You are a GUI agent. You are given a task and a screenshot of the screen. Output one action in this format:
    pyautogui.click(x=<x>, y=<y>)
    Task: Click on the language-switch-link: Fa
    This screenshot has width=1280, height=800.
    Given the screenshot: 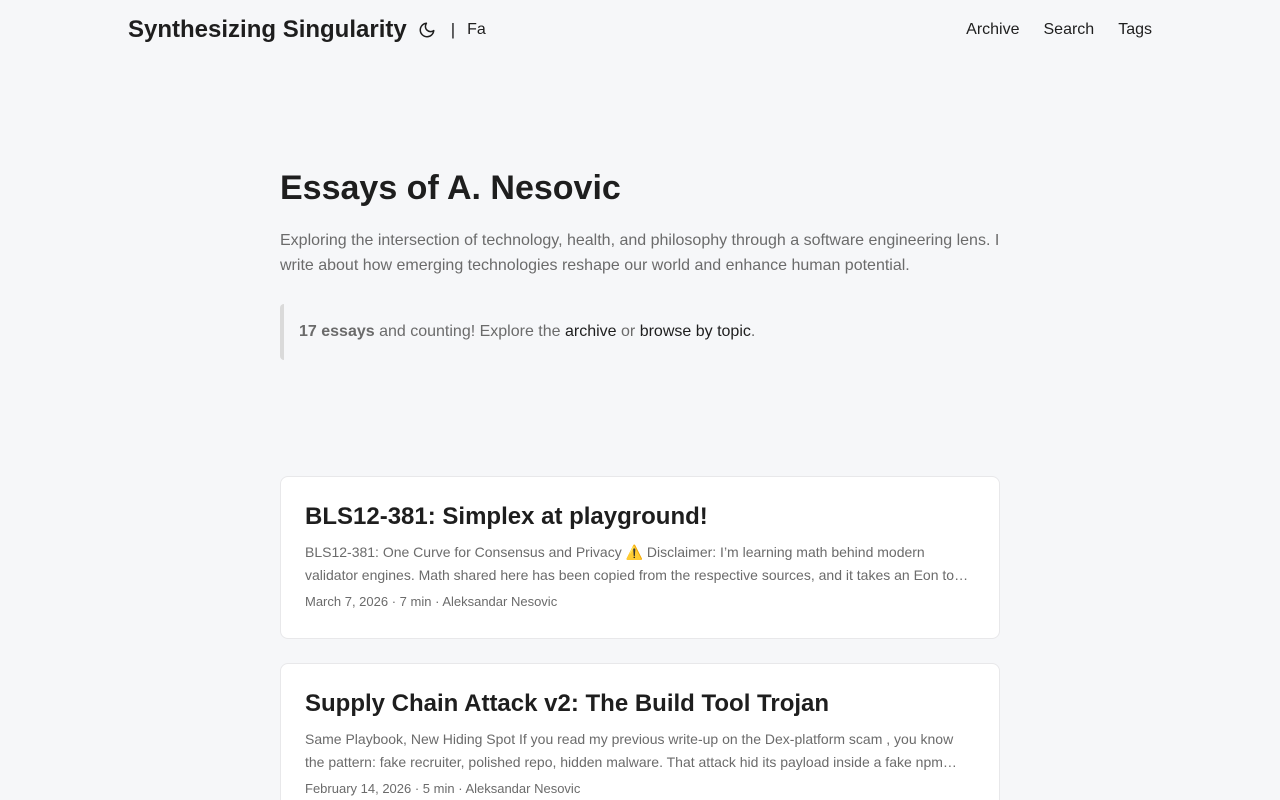 What is the action you would take?
    pyautogui.click(x=476, y=30)
    